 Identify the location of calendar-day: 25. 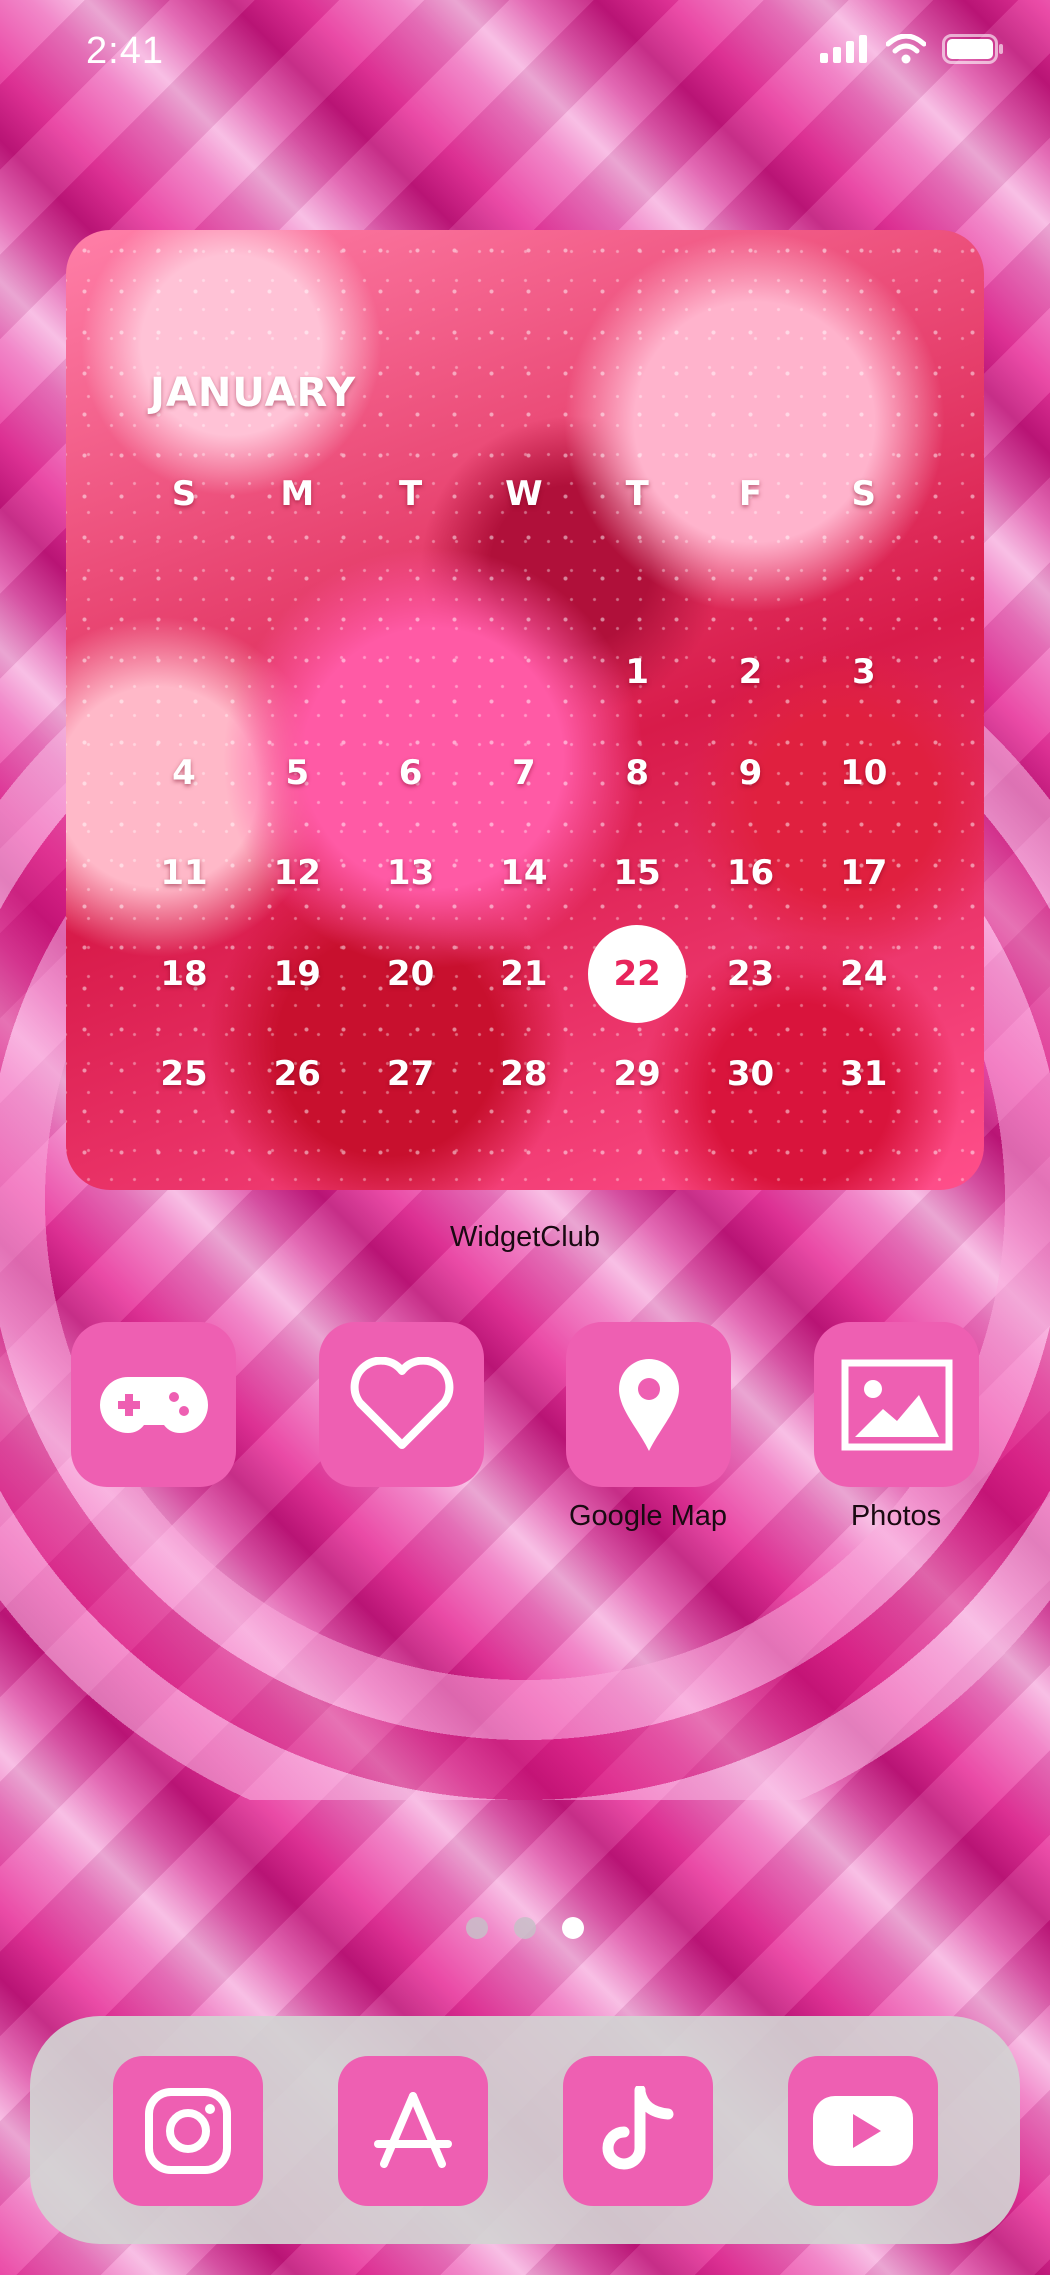
(184, 1074).